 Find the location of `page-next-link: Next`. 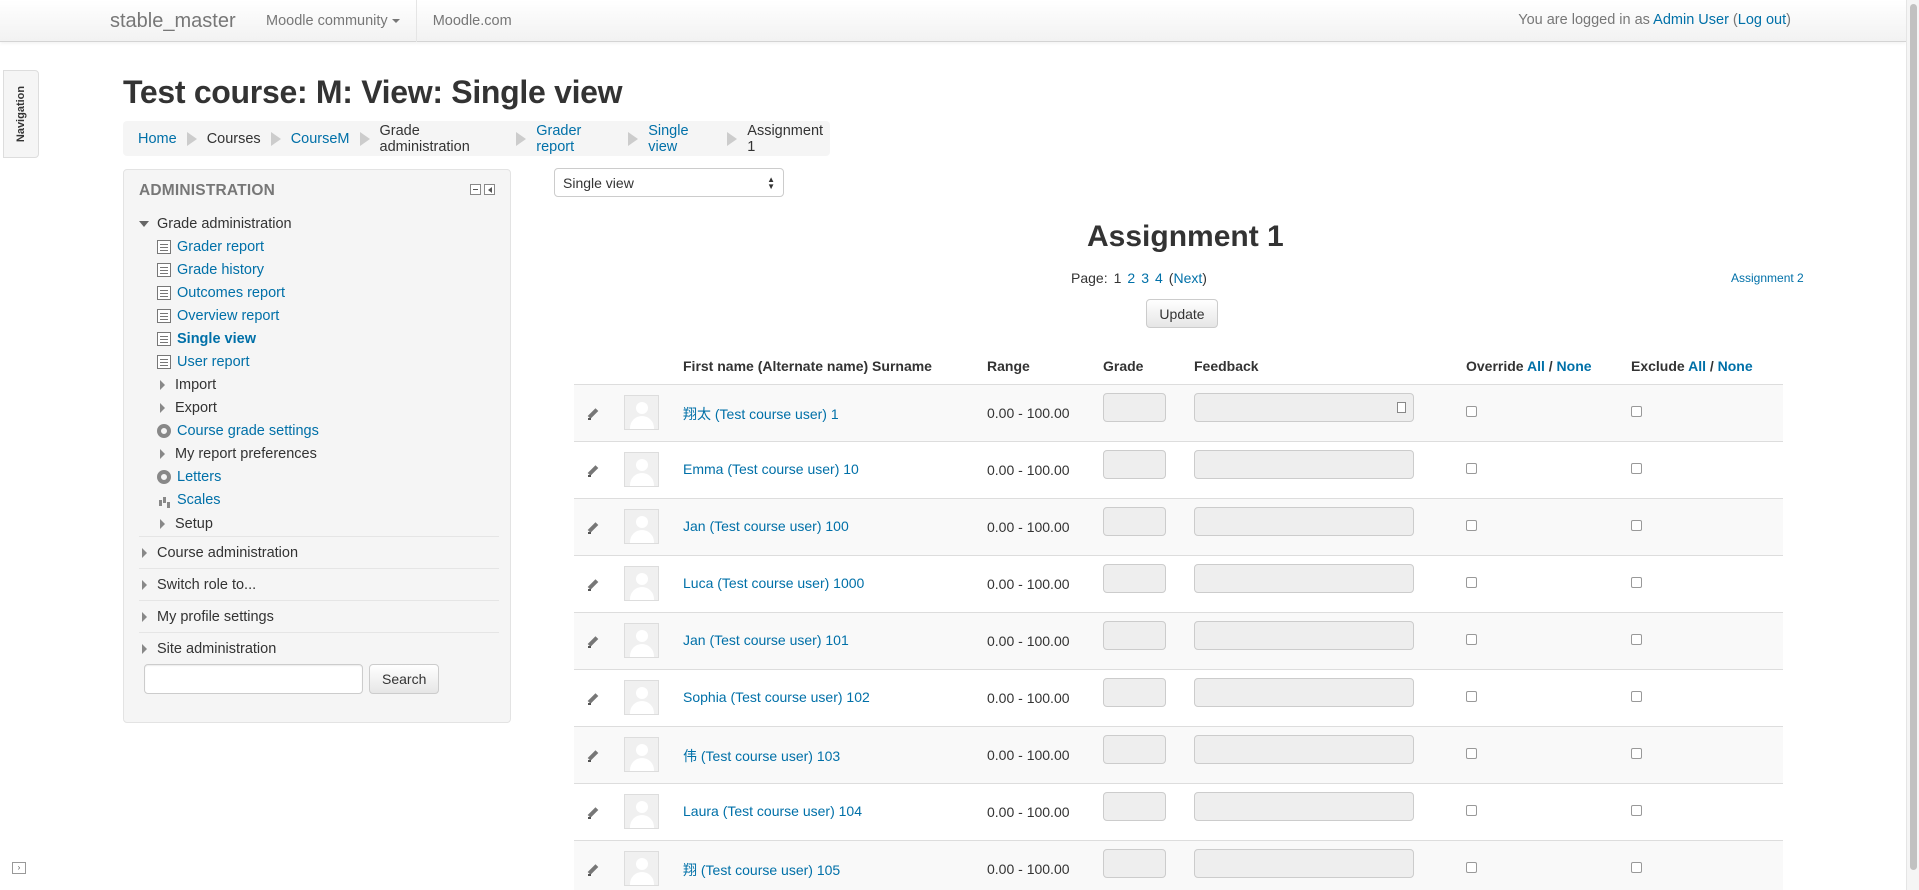

page-next-link: Next is located at coordinates (1187, 278).